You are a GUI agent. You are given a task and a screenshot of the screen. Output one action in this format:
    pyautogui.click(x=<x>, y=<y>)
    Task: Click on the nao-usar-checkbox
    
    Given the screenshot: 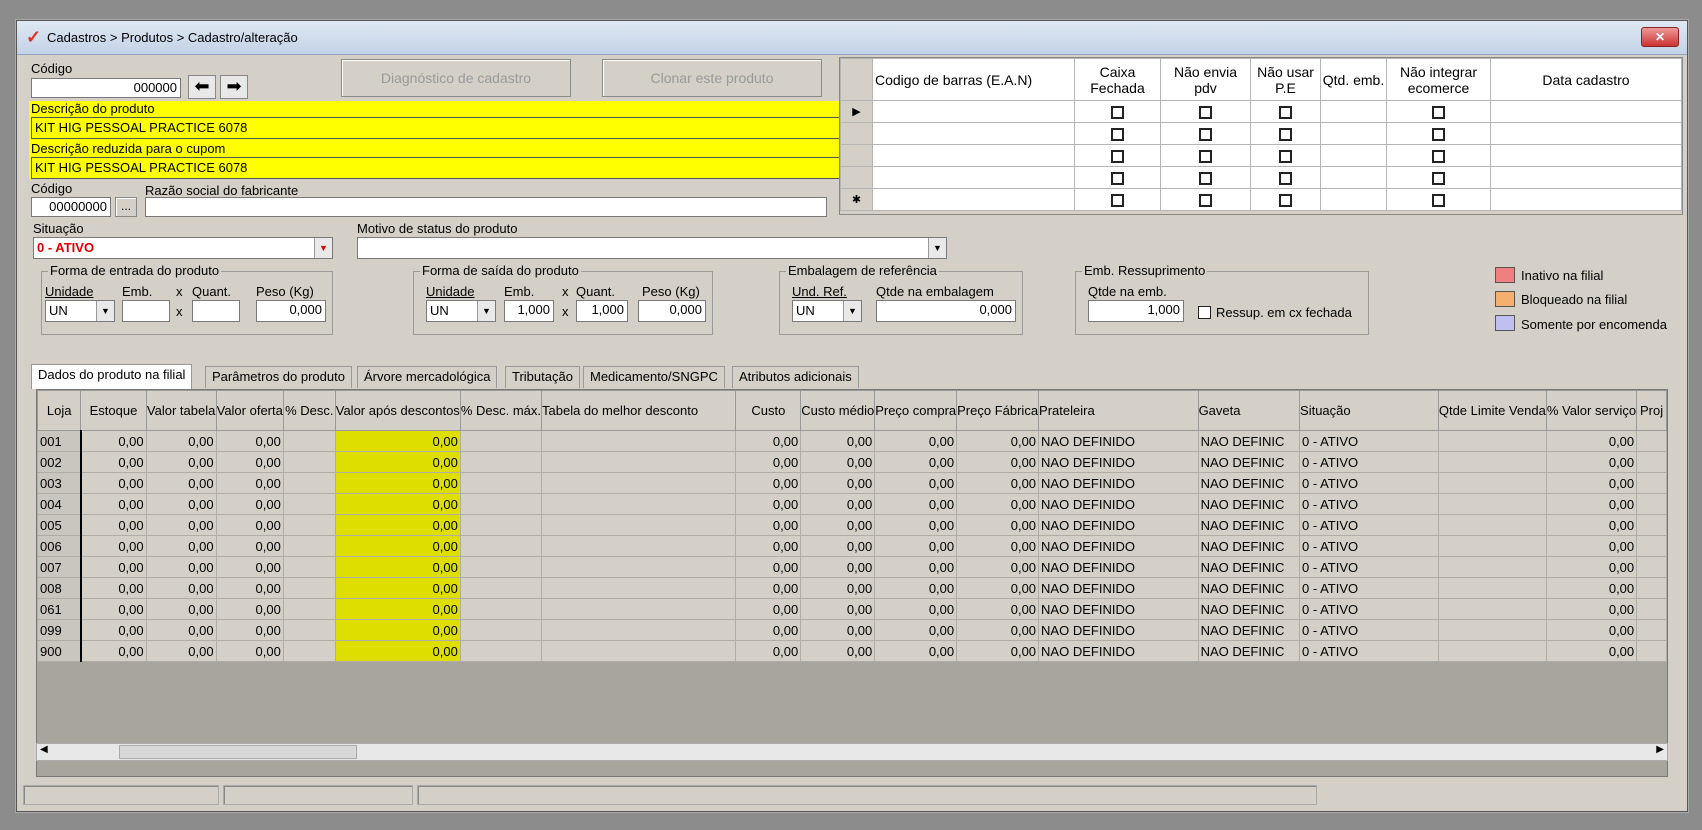 What is the action you would take?
    pyautogui.click(x=1285, y=179)
    